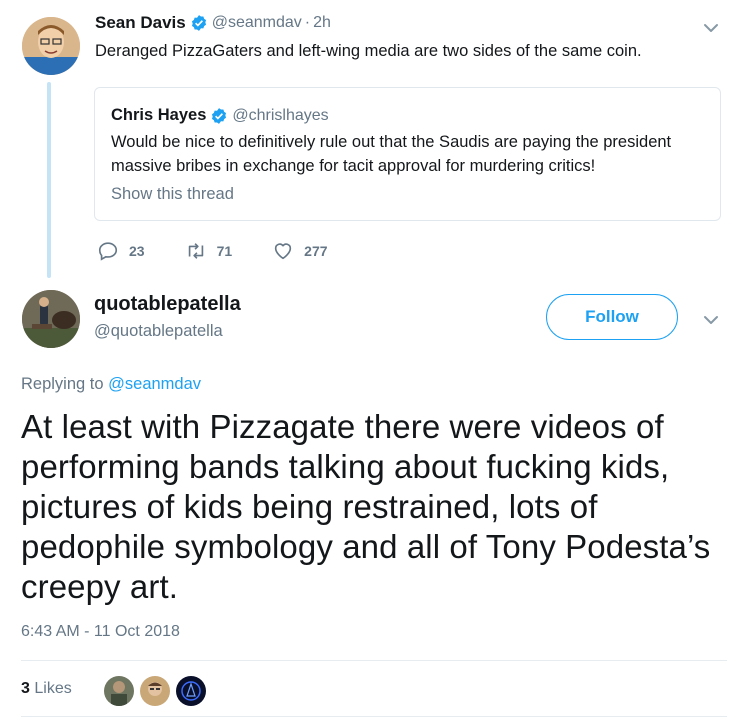  I want to click on replying-to-line: Replying to @seanmdav, so click(111, 384).